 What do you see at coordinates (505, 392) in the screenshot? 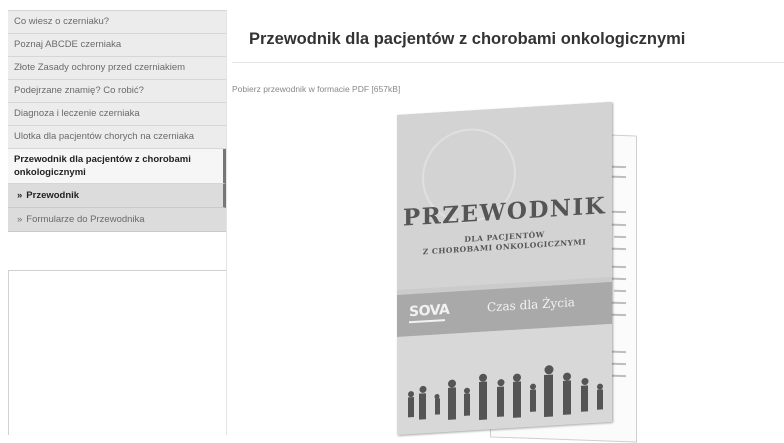
I see `people-silhouettes-icon` at bounding box center [505, 392].